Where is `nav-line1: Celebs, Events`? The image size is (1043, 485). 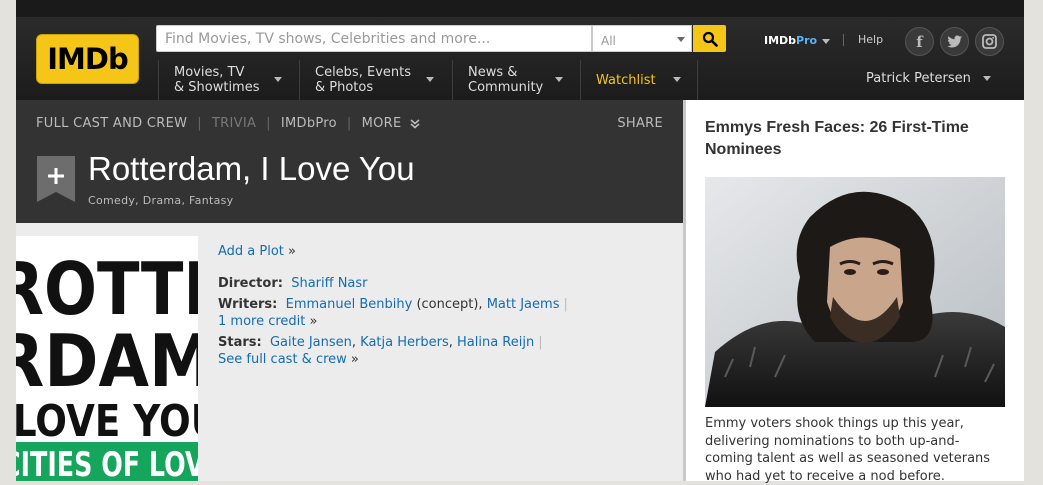
nav-line1: Celebs, Events is located at coordinates (363, 72).